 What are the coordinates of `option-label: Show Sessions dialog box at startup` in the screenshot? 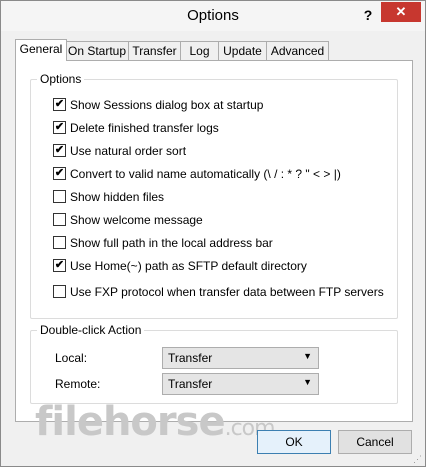 It's located at (167, 105).